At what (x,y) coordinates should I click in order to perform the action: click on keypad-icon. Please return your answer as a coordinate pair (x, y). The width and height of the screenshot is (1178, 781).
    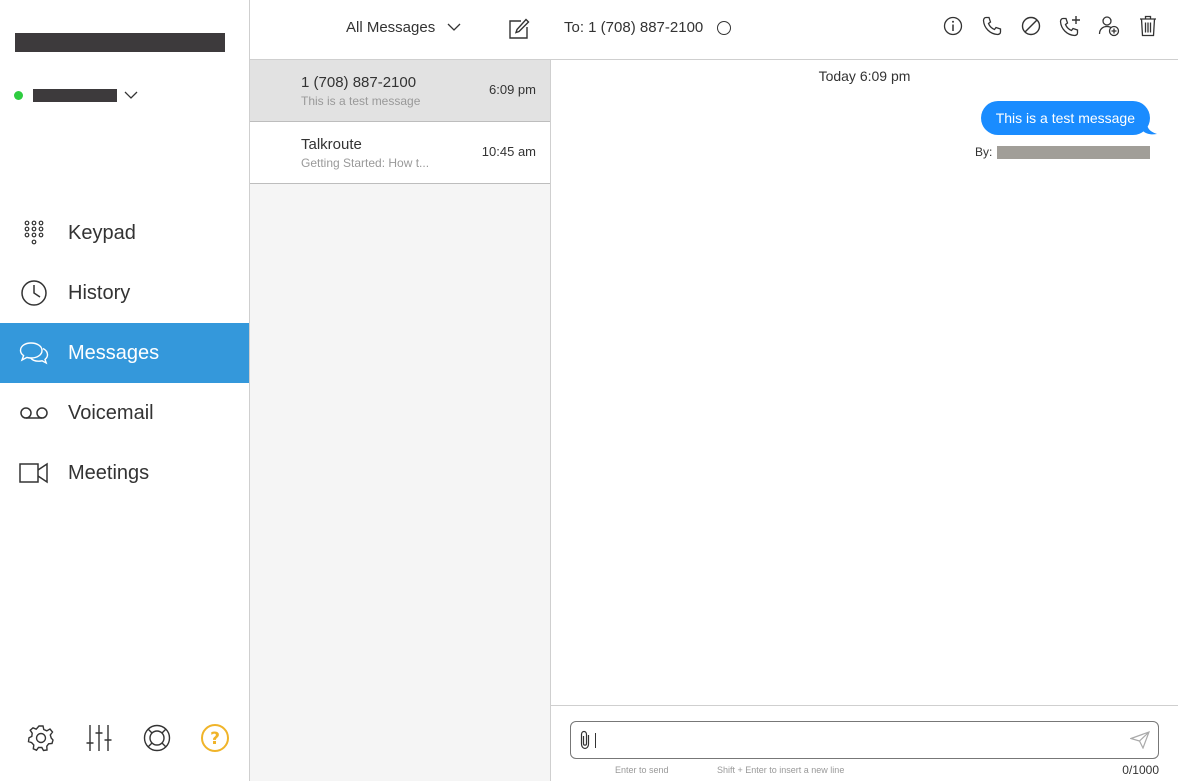
    Looking at the image, I should click on (34, 233).